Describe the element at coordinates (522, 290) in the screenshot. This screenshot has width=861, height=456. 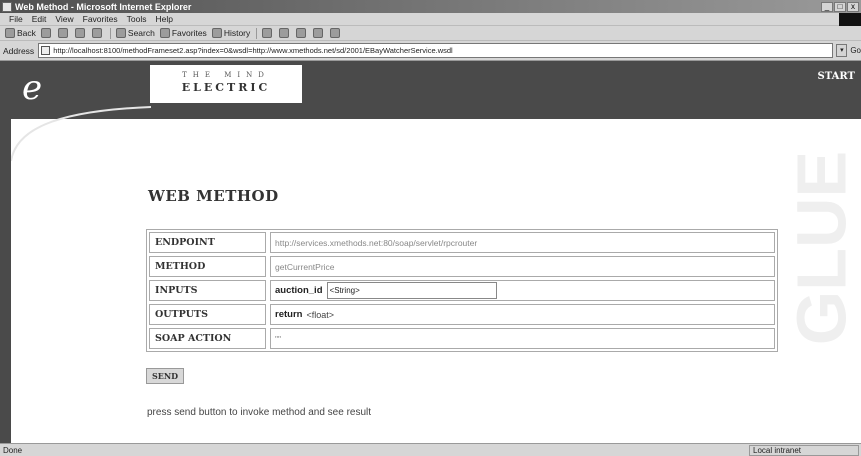
I see `inputs-value: auction_id` at that location.